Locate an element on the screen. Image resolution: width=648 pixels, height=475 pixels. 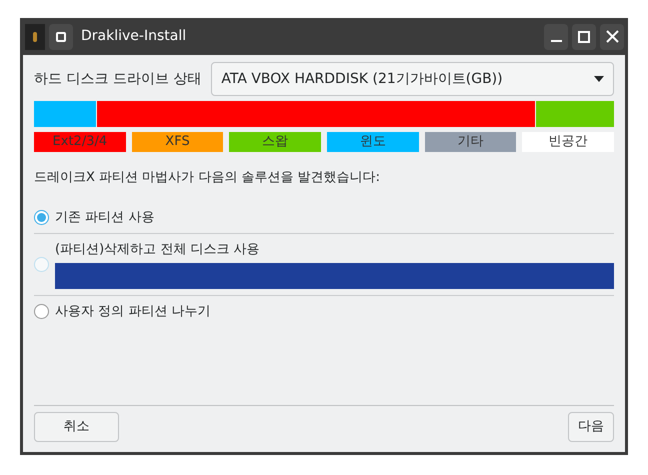
next-button: 다음 is located at coordinates (591, 427).